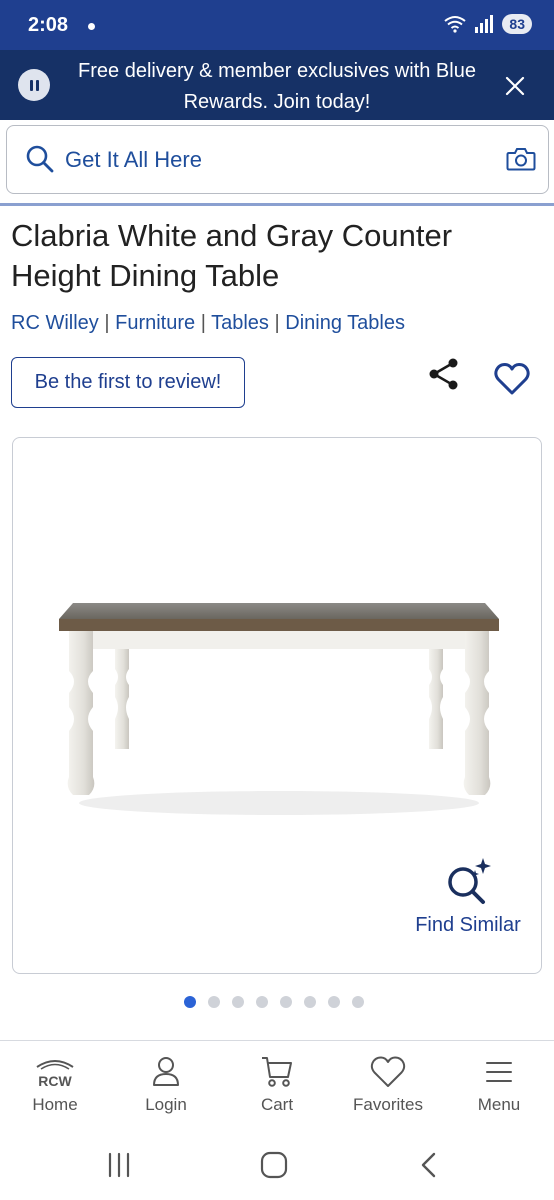 This screenshot has width=554, height=1200. I want to click on nav-cart: Cart, so click(277, 1085).